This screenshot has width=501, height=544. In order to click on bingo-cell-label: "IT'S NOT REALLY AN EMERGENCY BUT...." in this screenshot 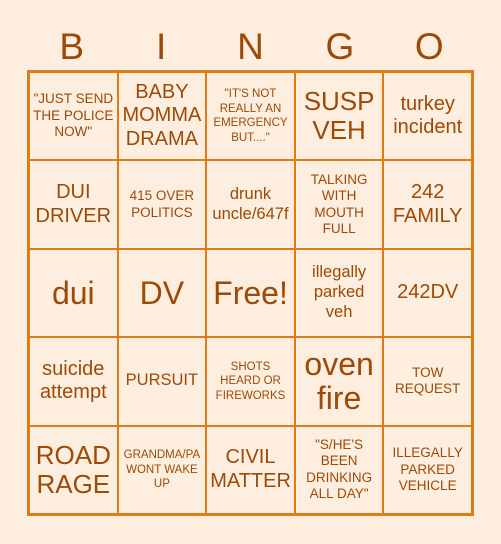, I will do `click(250, 116)`.